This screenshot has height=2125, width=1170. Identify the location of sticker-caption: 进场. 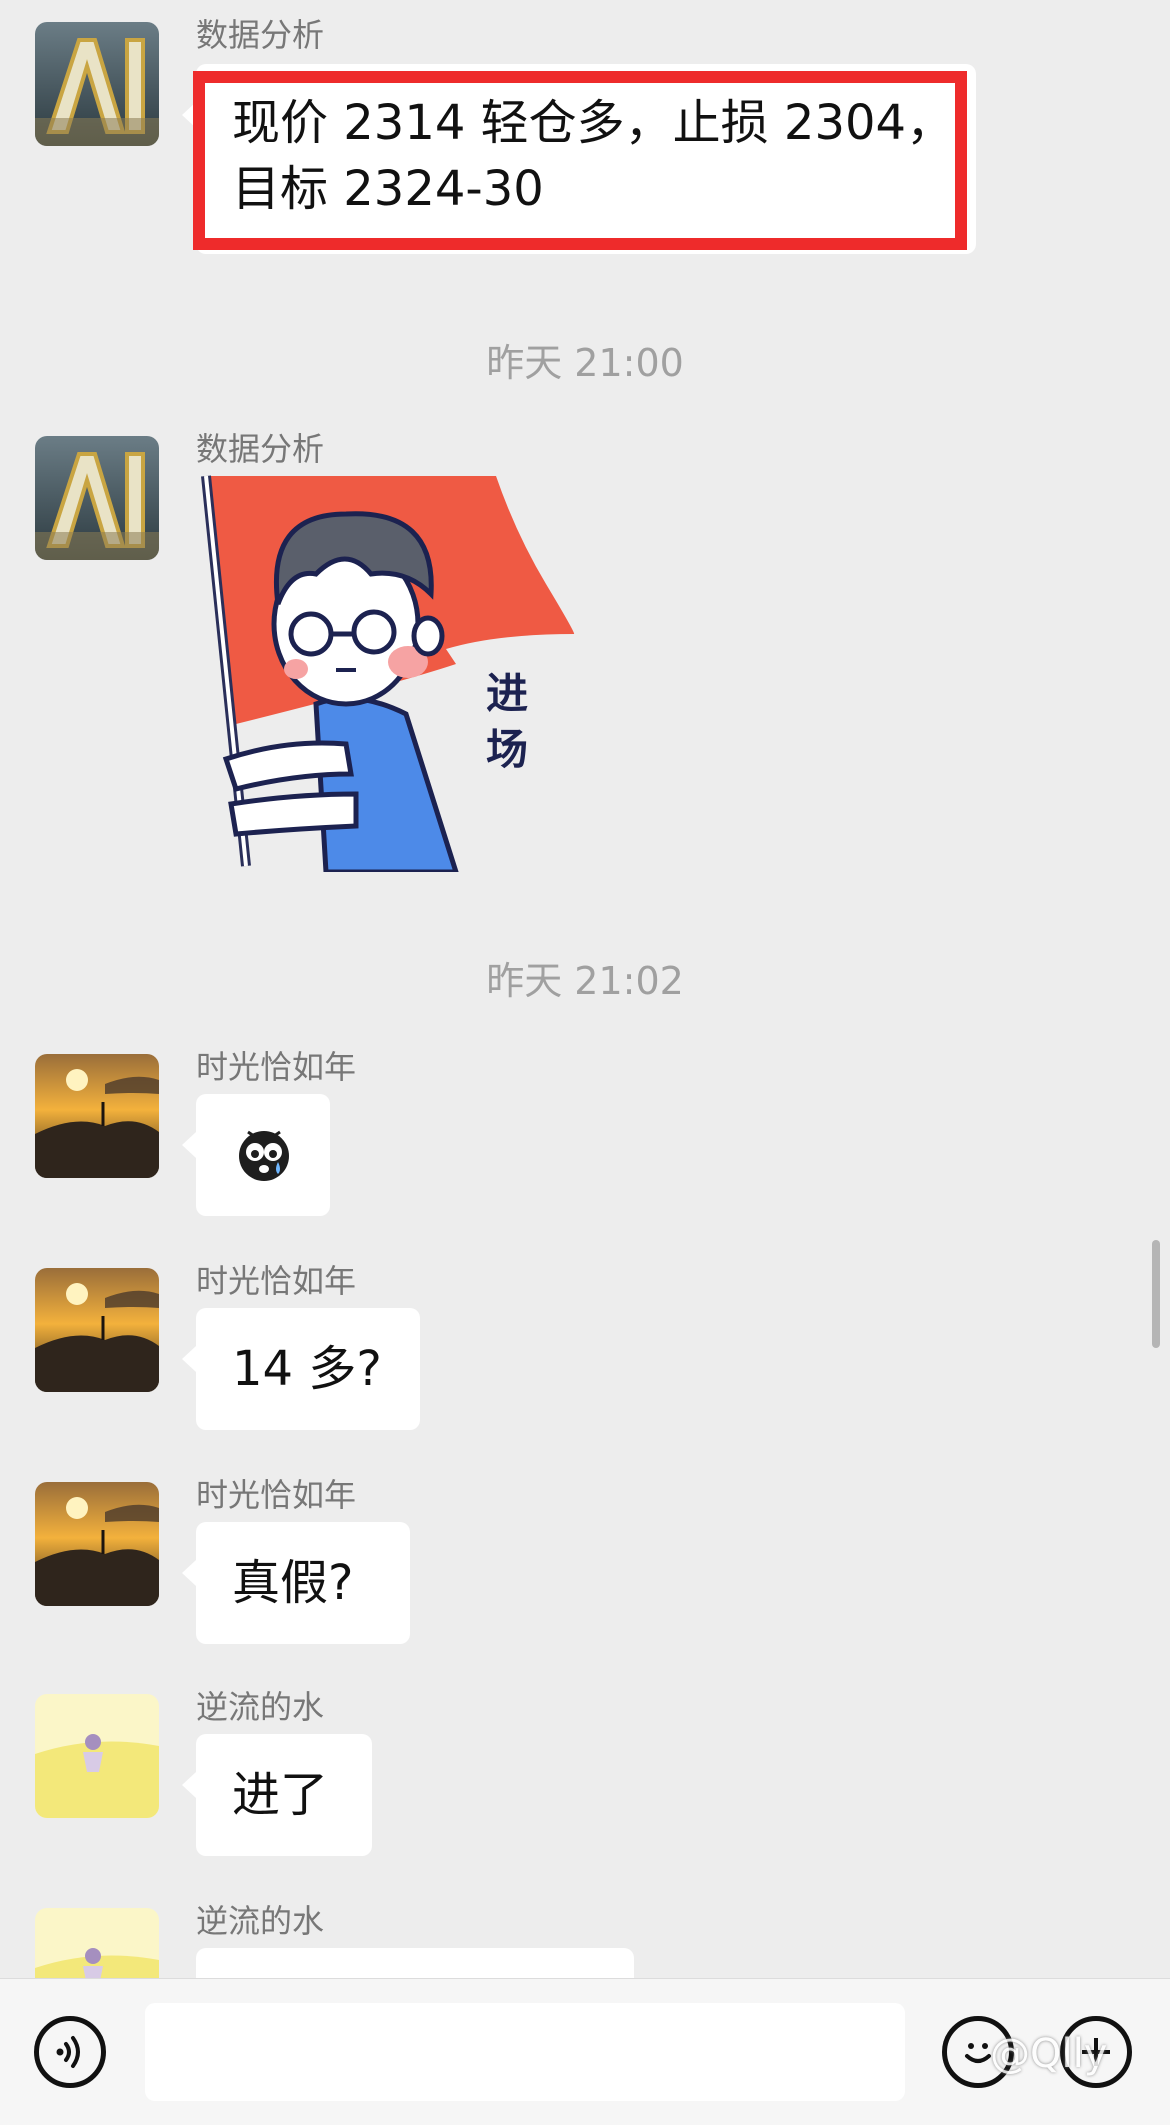
(507, 721).